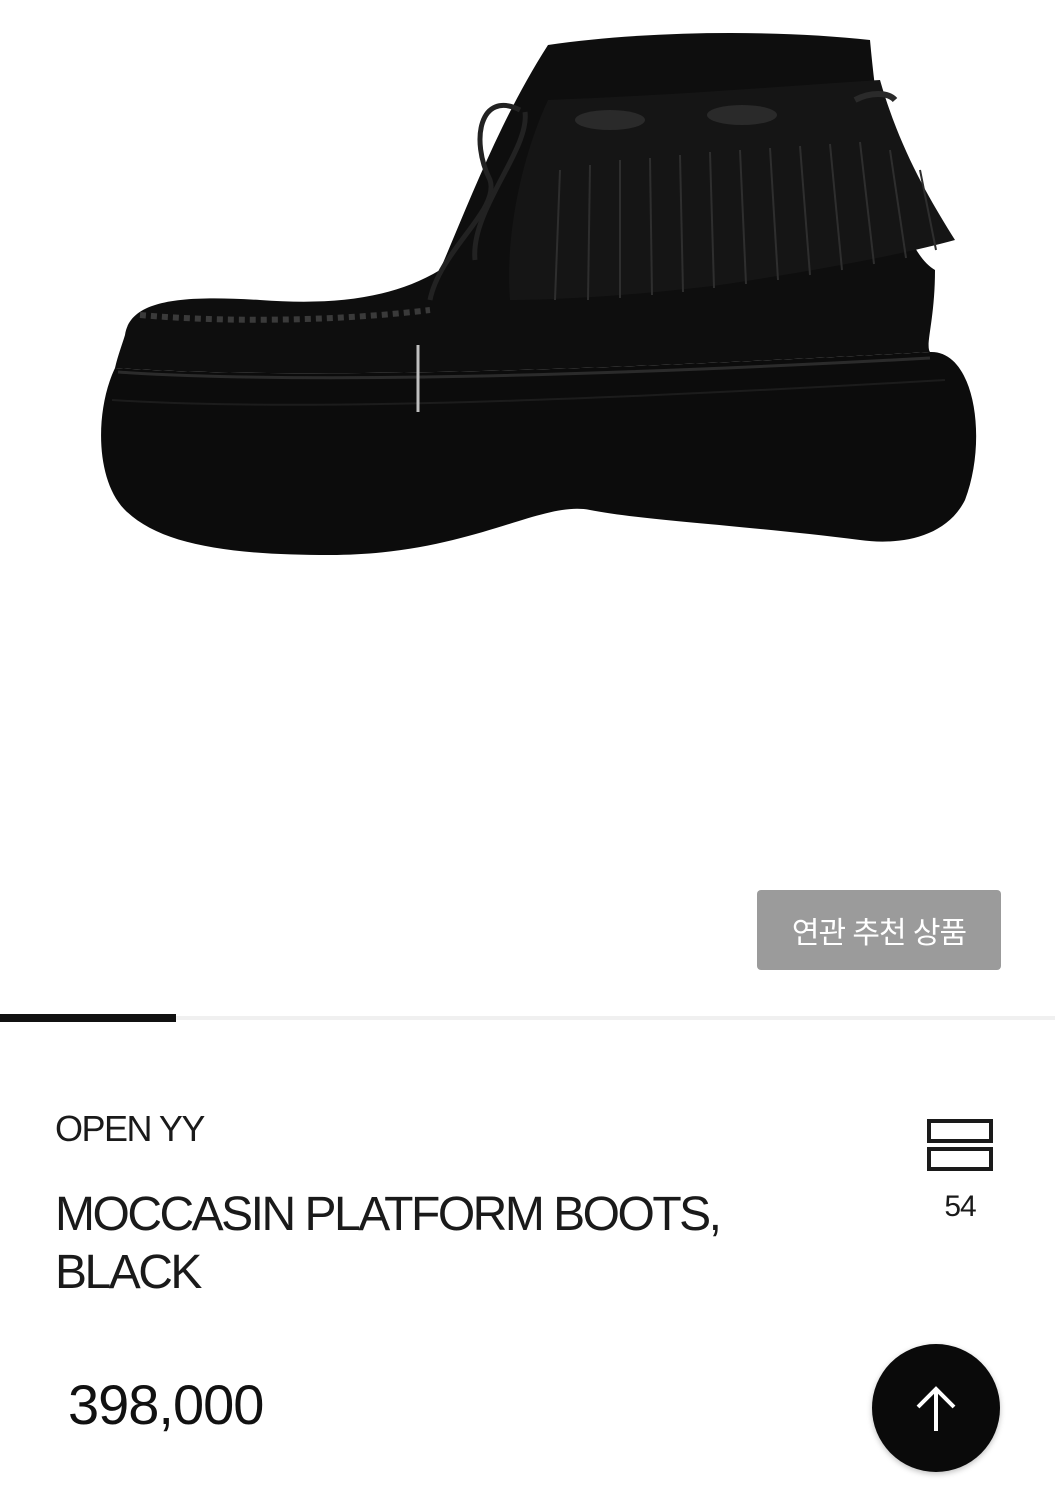 The image size is (1055, 1500). Describe the element at coordinates (88, 1018) in the screenshot. I see `gallery-progress-indicator` at that location.